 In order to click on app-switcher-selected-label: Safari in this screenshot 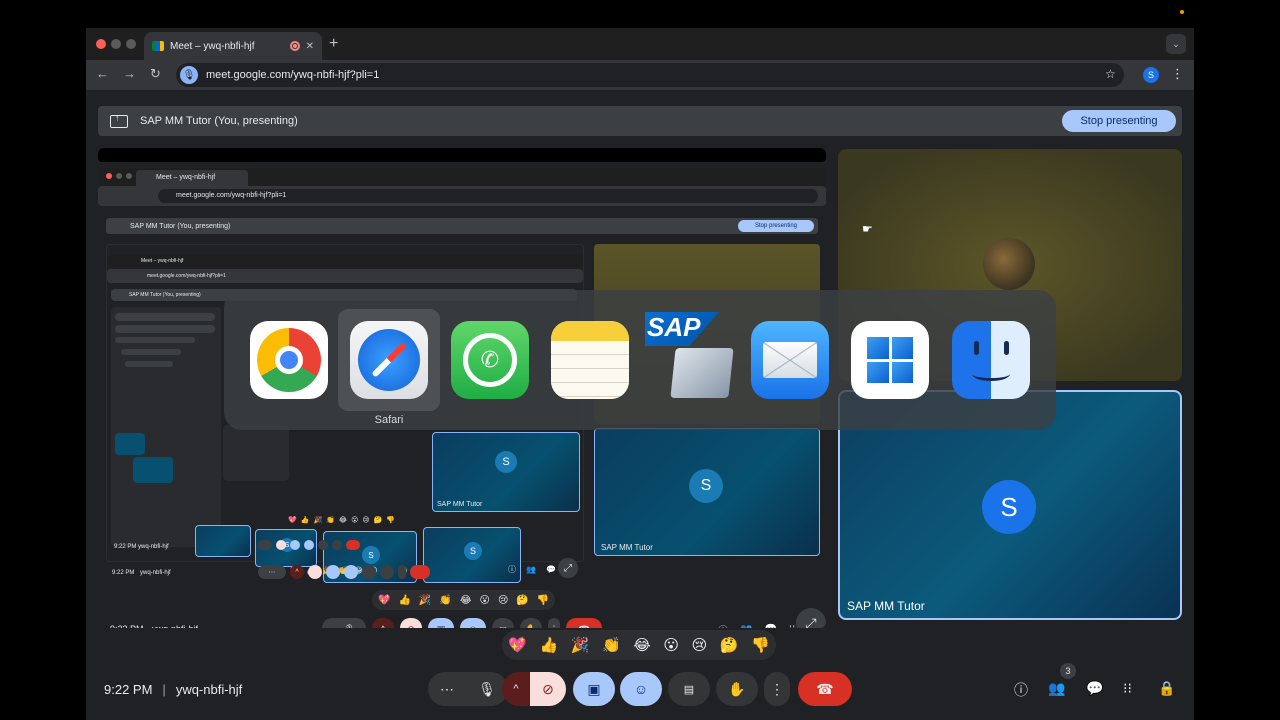, I will do `click(389, 420)`.